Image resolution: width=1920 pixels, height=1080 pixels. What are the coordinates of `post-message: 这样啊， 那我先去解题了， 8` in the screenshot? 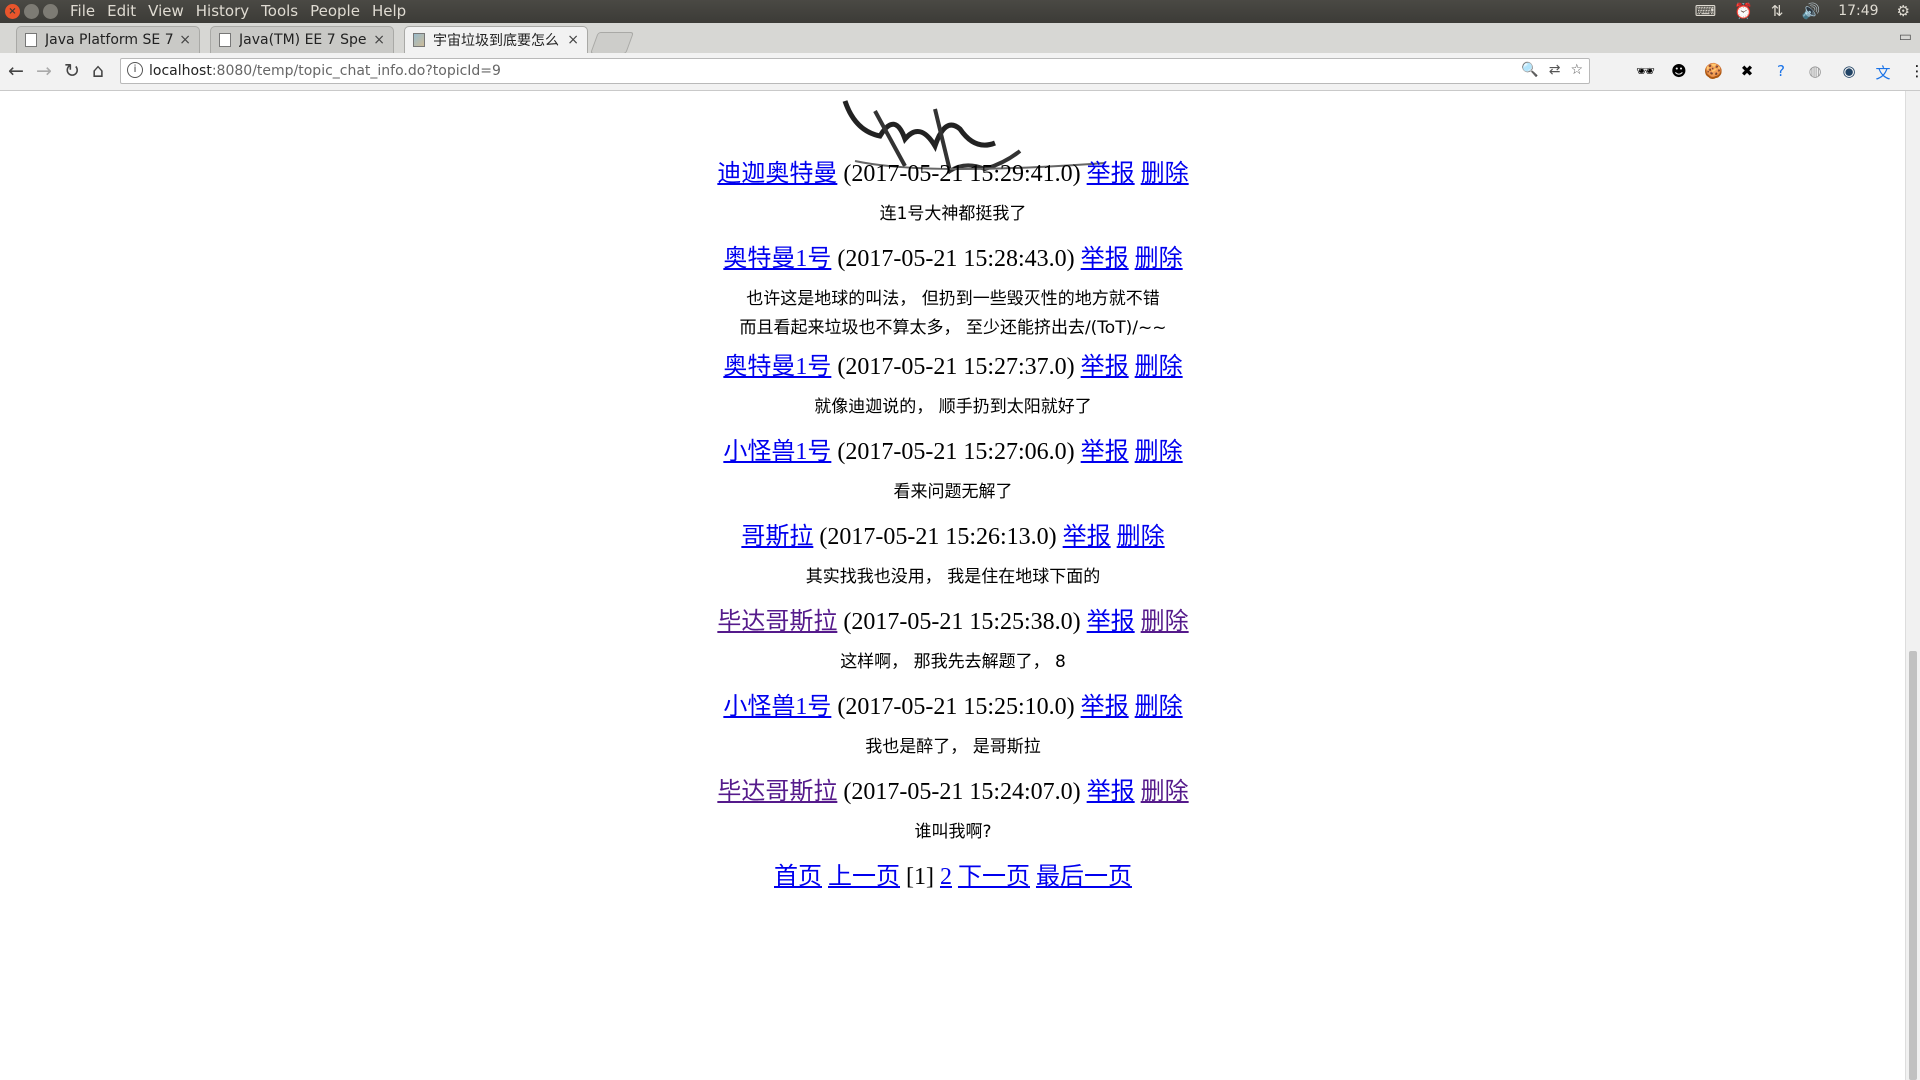 It's located at (953, 662).